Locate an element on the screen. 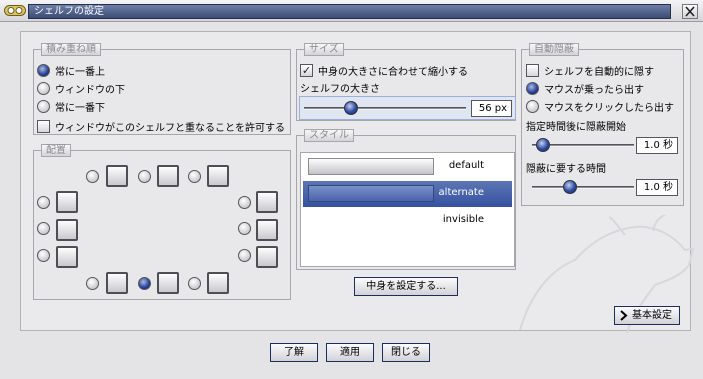 The height and width of the screenshot is (379, 703). style-item-default: default is located at coordinates (407, 167).